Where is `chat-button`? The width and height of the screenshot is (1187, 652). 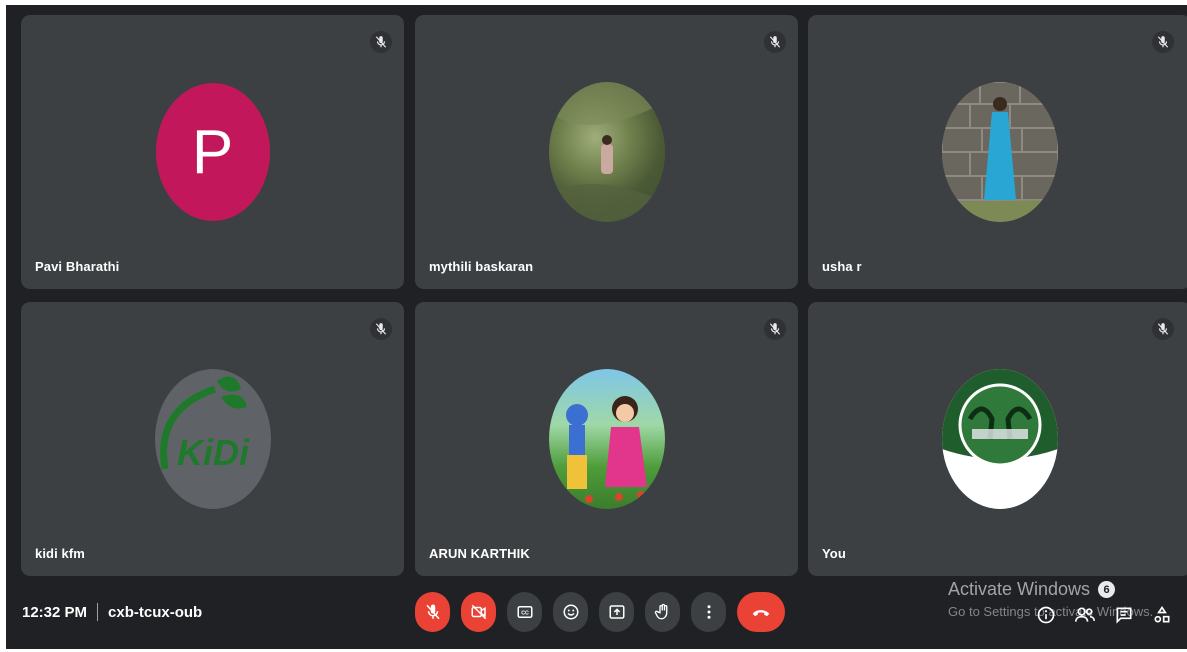 chat-button is located at coordinates (1124, 617).